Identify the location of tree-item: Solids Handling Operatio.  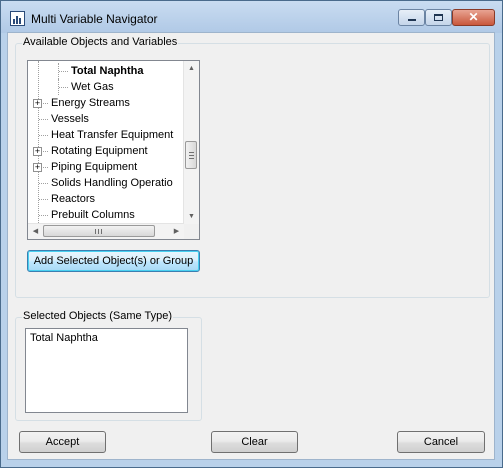
(107, 183).